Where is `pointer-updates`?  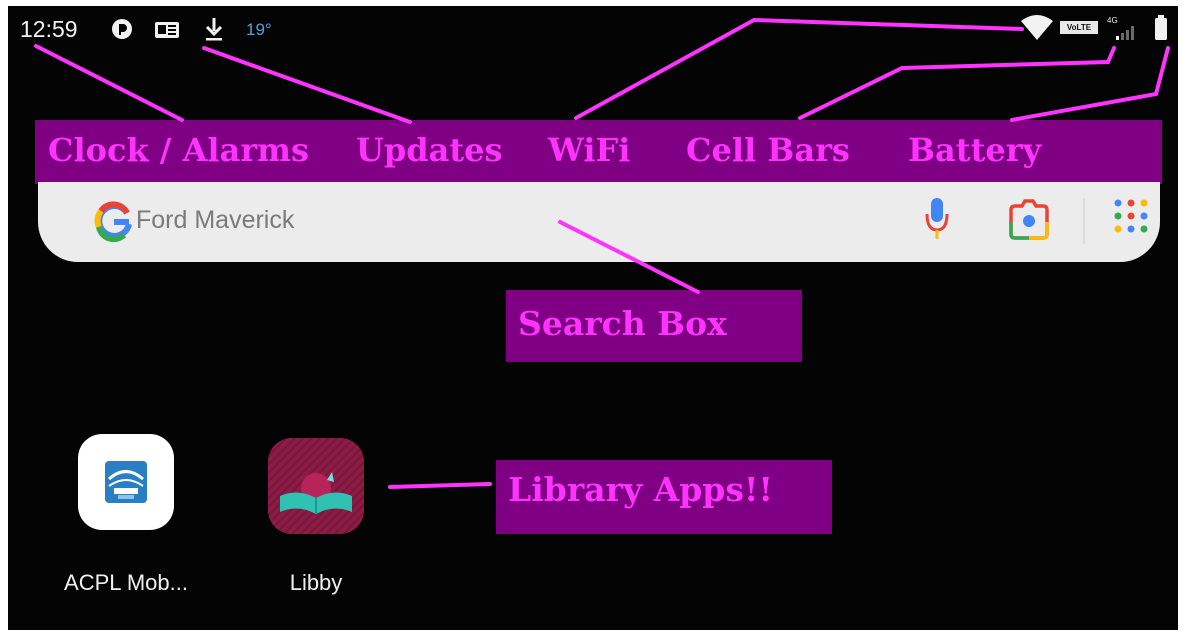 pointer-updates is located at coordinates (307, 85).